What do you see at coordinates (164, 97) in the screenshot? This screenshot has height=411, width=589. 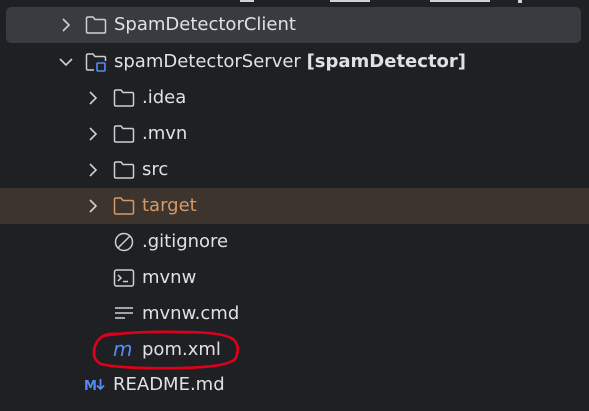 I see `tree-item-label: .idea` at bounding box center [164, 97].